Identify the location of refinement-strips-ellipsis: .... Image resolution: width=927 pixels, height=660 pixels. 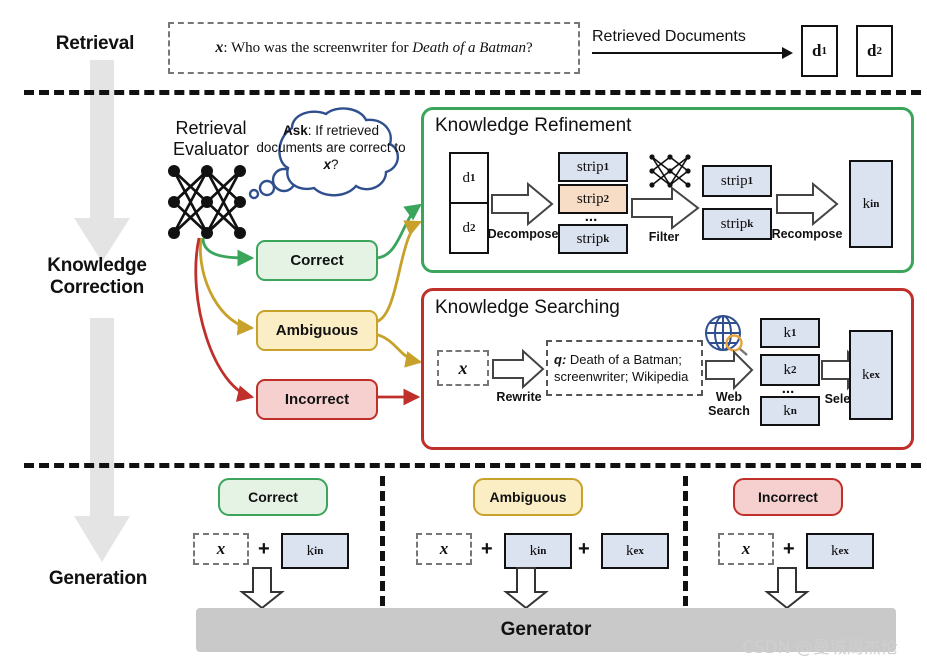
(591, 216).